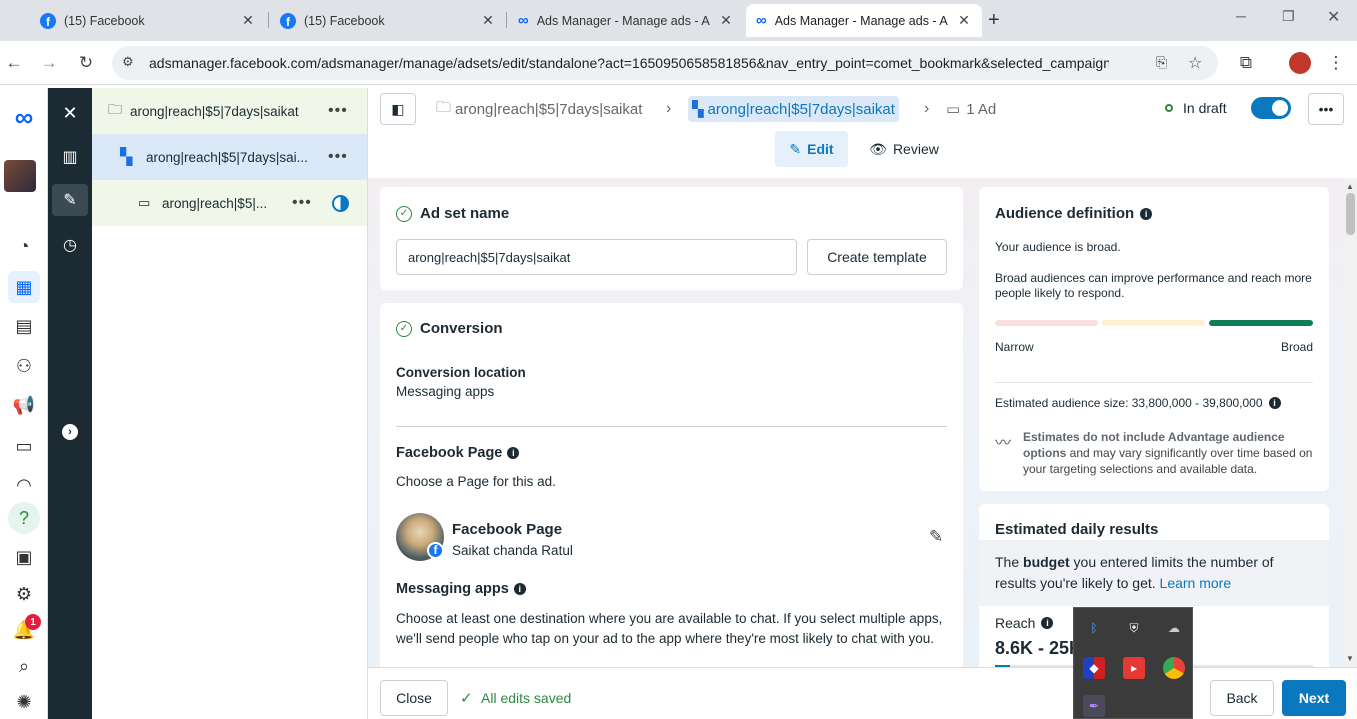 This screenshot has height=719, width=1357. Describe the element at coordinates (70, 113) in the screenshot. I see `close-editor-icon: ✕` at that location.